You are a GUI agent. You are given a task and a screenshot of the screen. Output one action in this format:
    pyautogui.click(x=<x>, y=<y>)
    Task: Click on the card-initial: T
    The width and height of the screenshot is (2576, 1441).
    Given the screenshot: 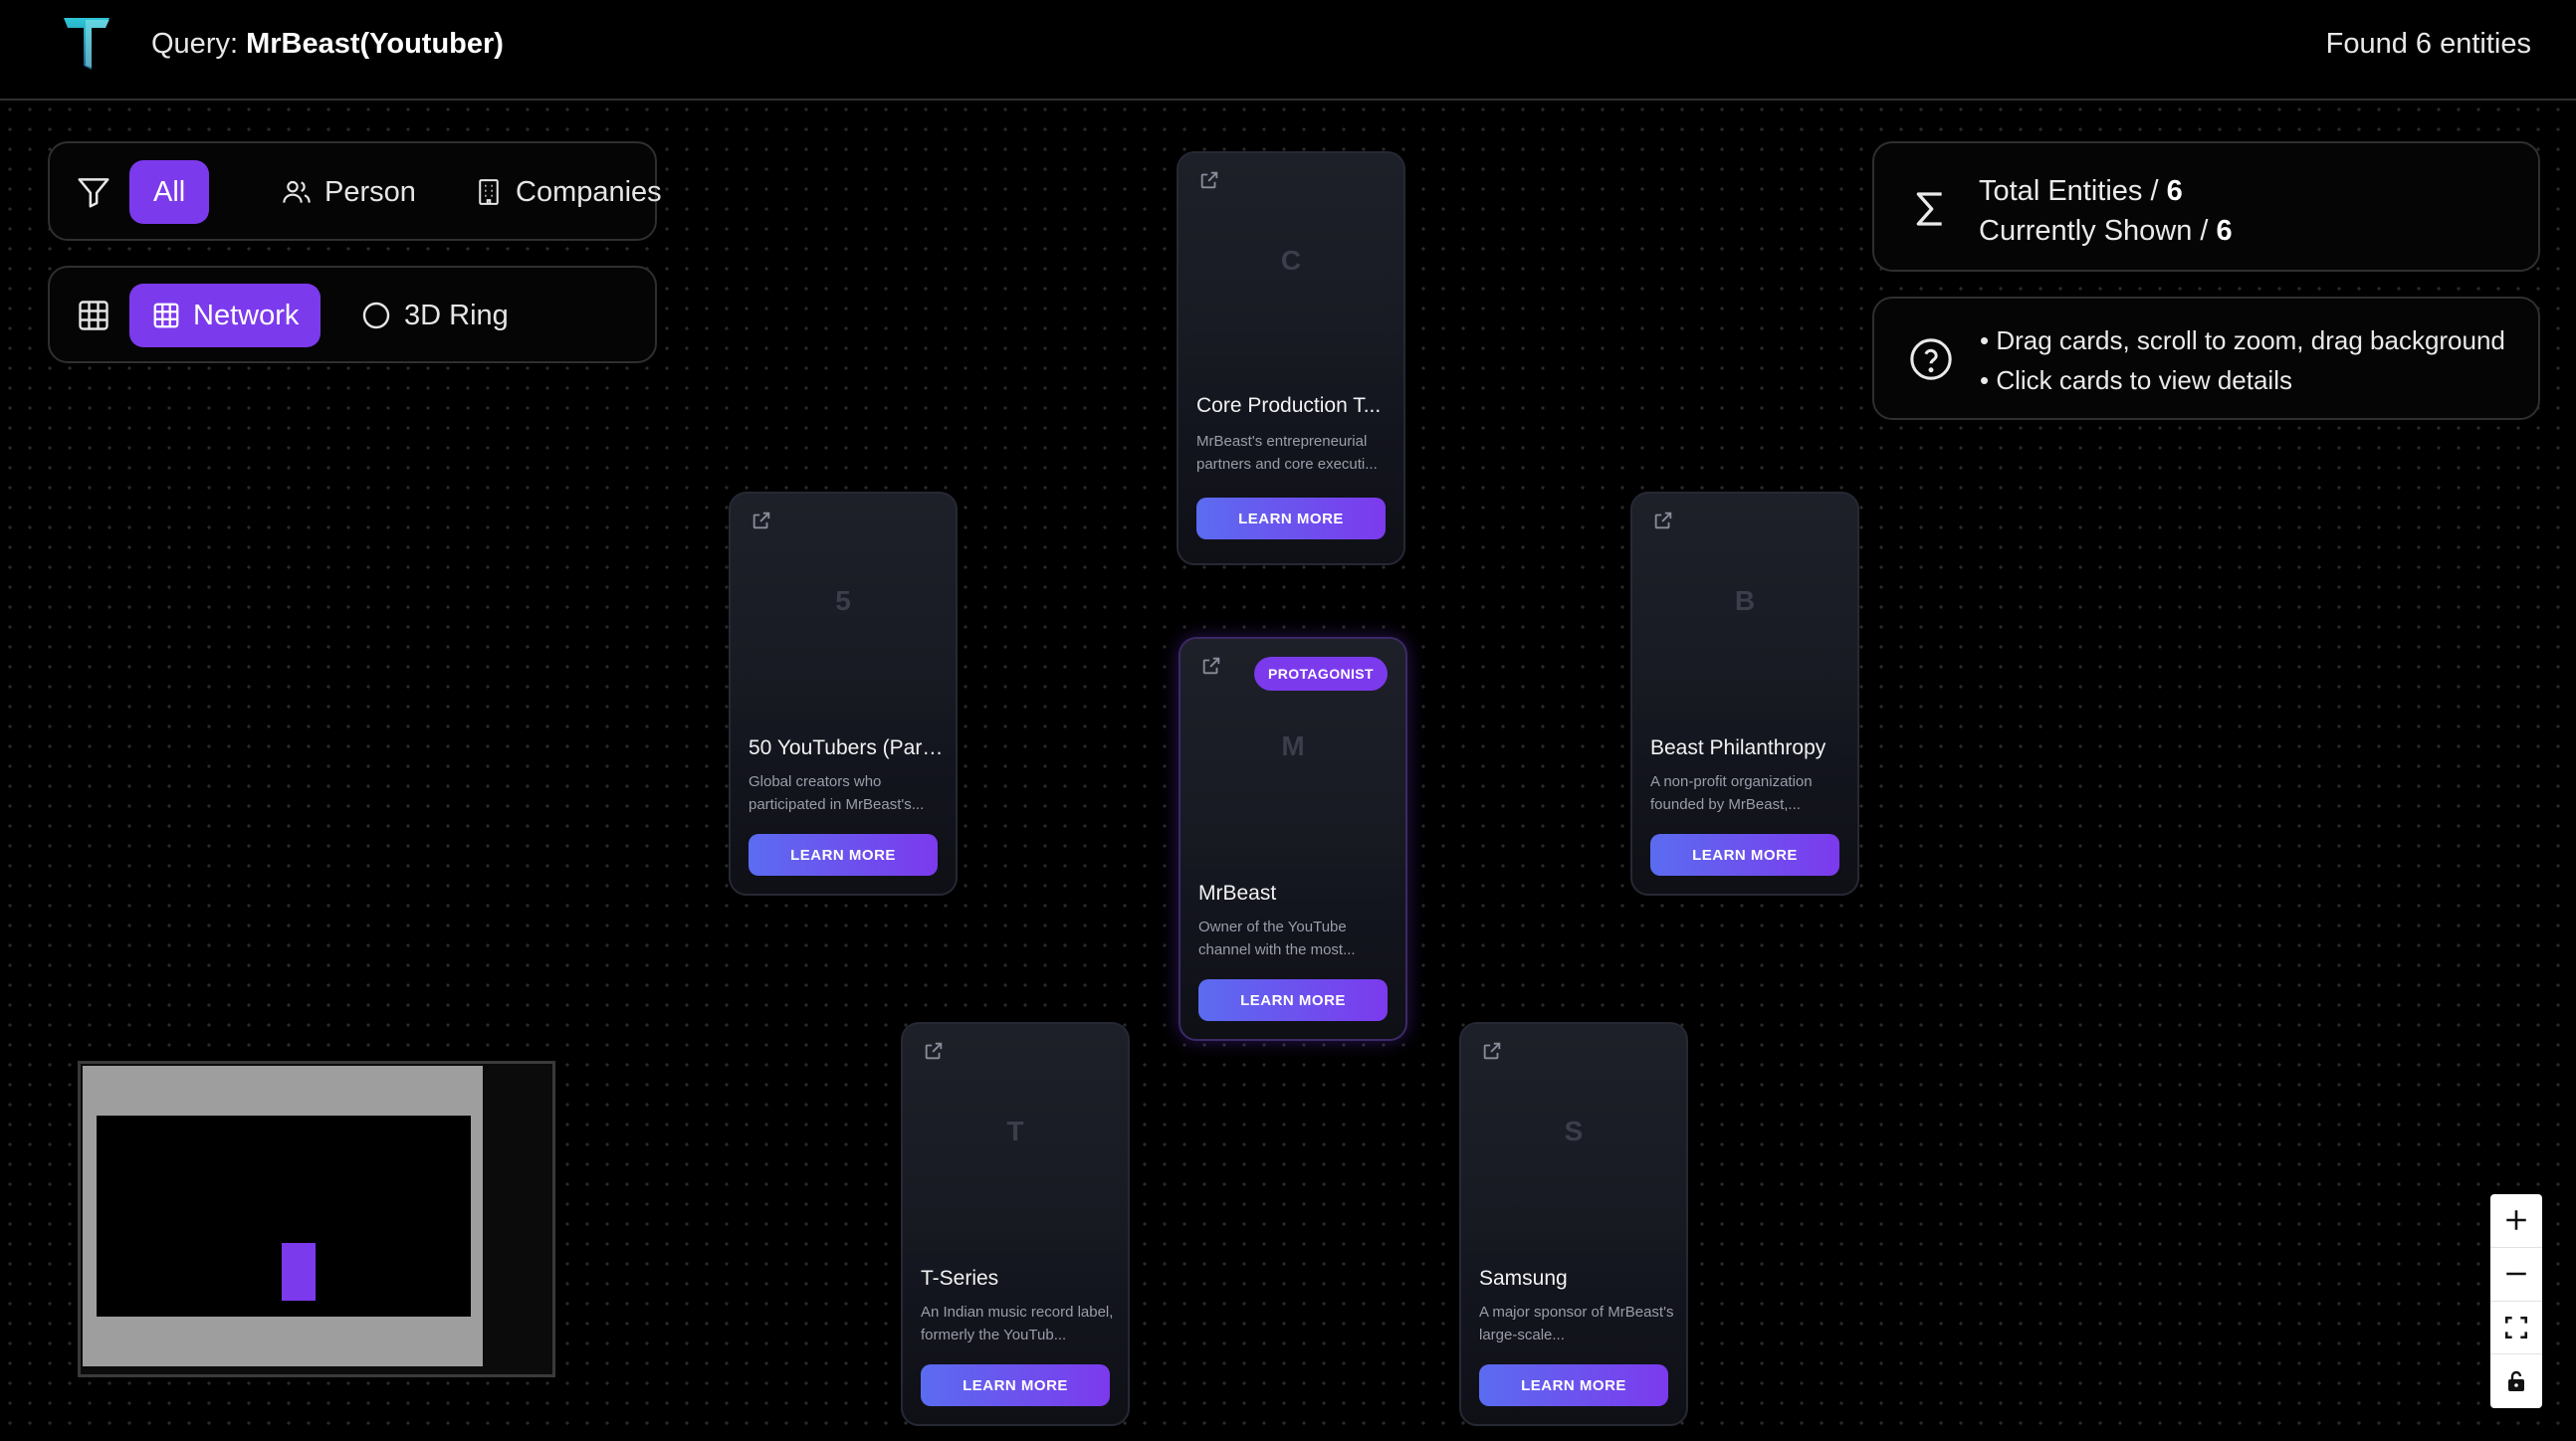 What is the action you would take?
    pyautogui.click(x=1015, y=1131)
    